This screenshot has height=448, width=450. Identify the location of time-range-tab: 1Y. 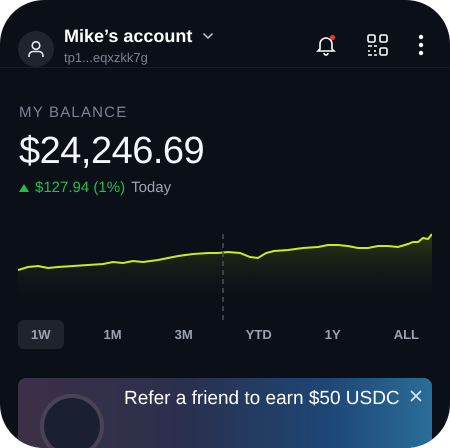
(333, 334).